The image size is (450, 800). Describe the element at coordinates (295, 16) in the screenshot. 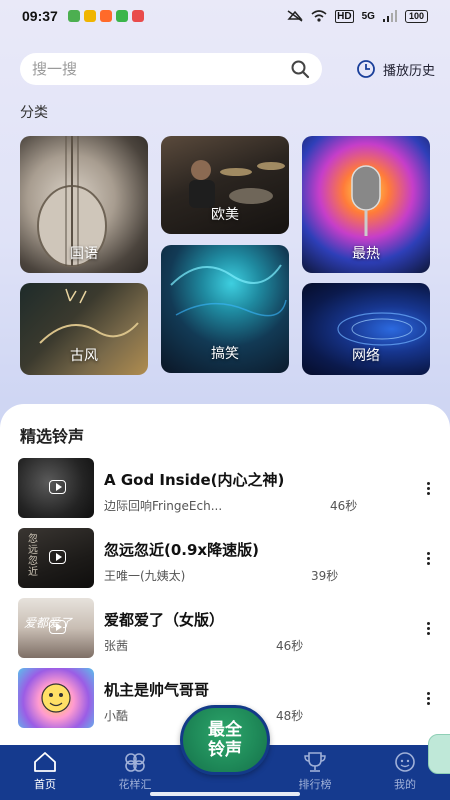

I see `mute-icon` at that location.